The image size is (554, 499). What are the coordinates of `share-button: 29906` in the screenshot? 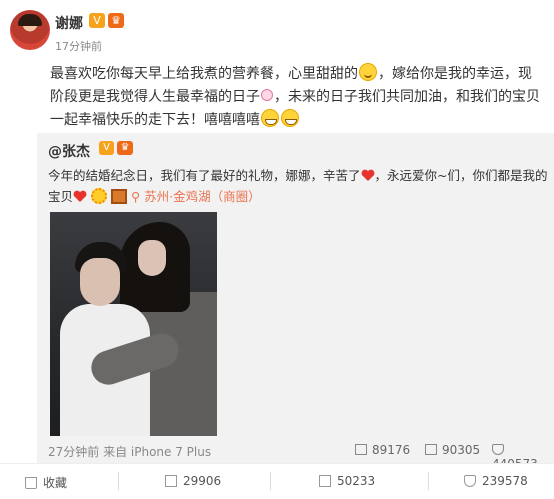 It's located at (193, 481).